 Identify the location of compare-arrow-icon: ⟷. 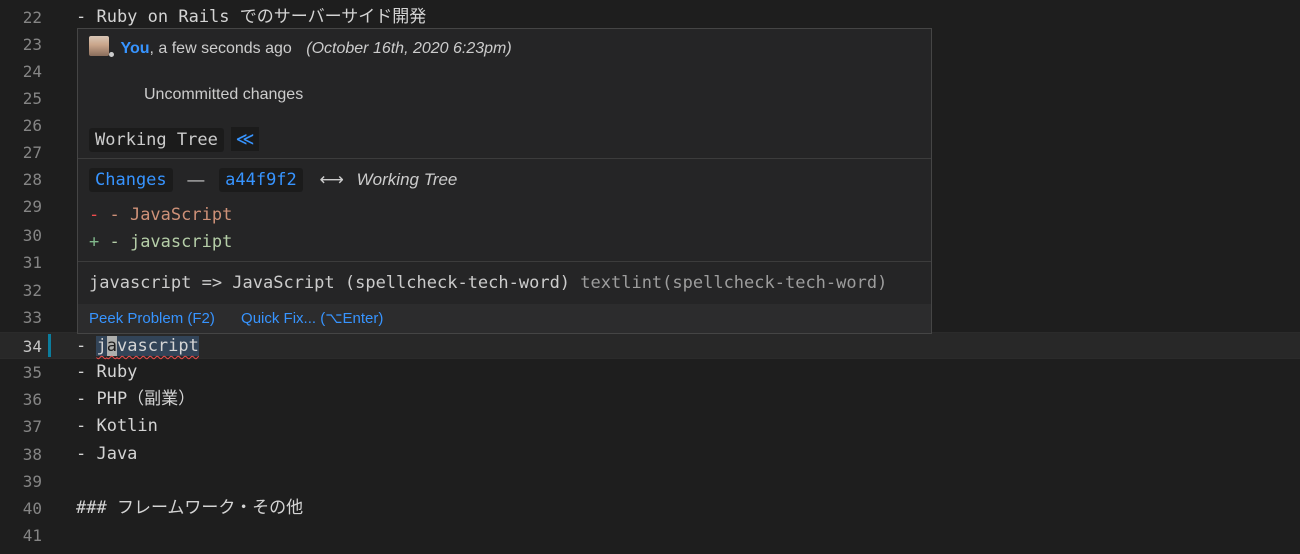
(331, 179).